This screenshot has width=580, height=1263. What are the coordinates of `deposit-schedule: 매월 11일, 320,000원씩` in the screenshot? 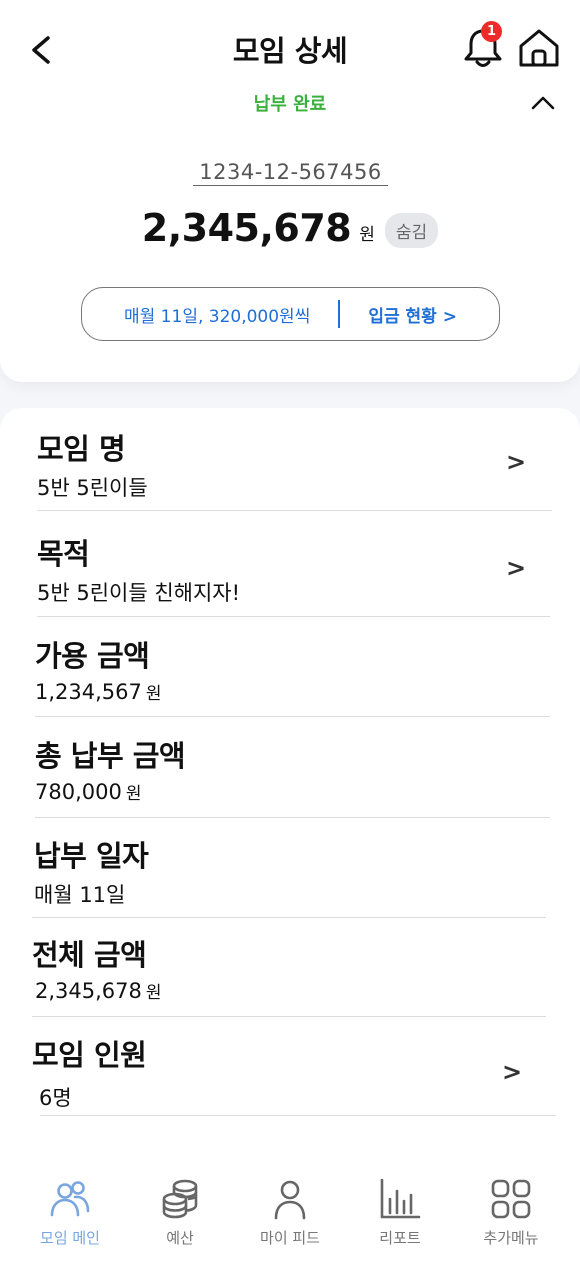 It's located at (217, 316).